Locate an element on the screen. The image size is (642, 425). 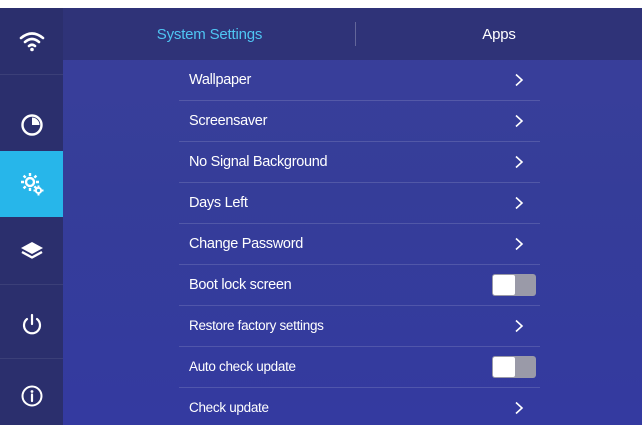
wifi-icon is located at coordinates (31, 42).